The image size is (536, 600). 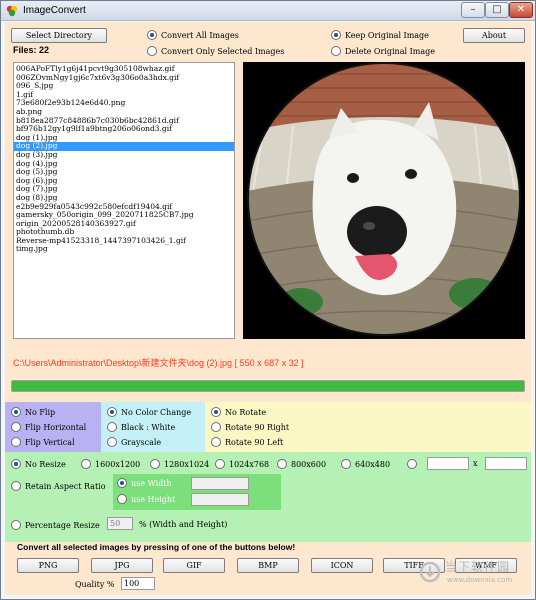 I want to click on no-rotate-label: No Rotate, so click(x=246, y=412).